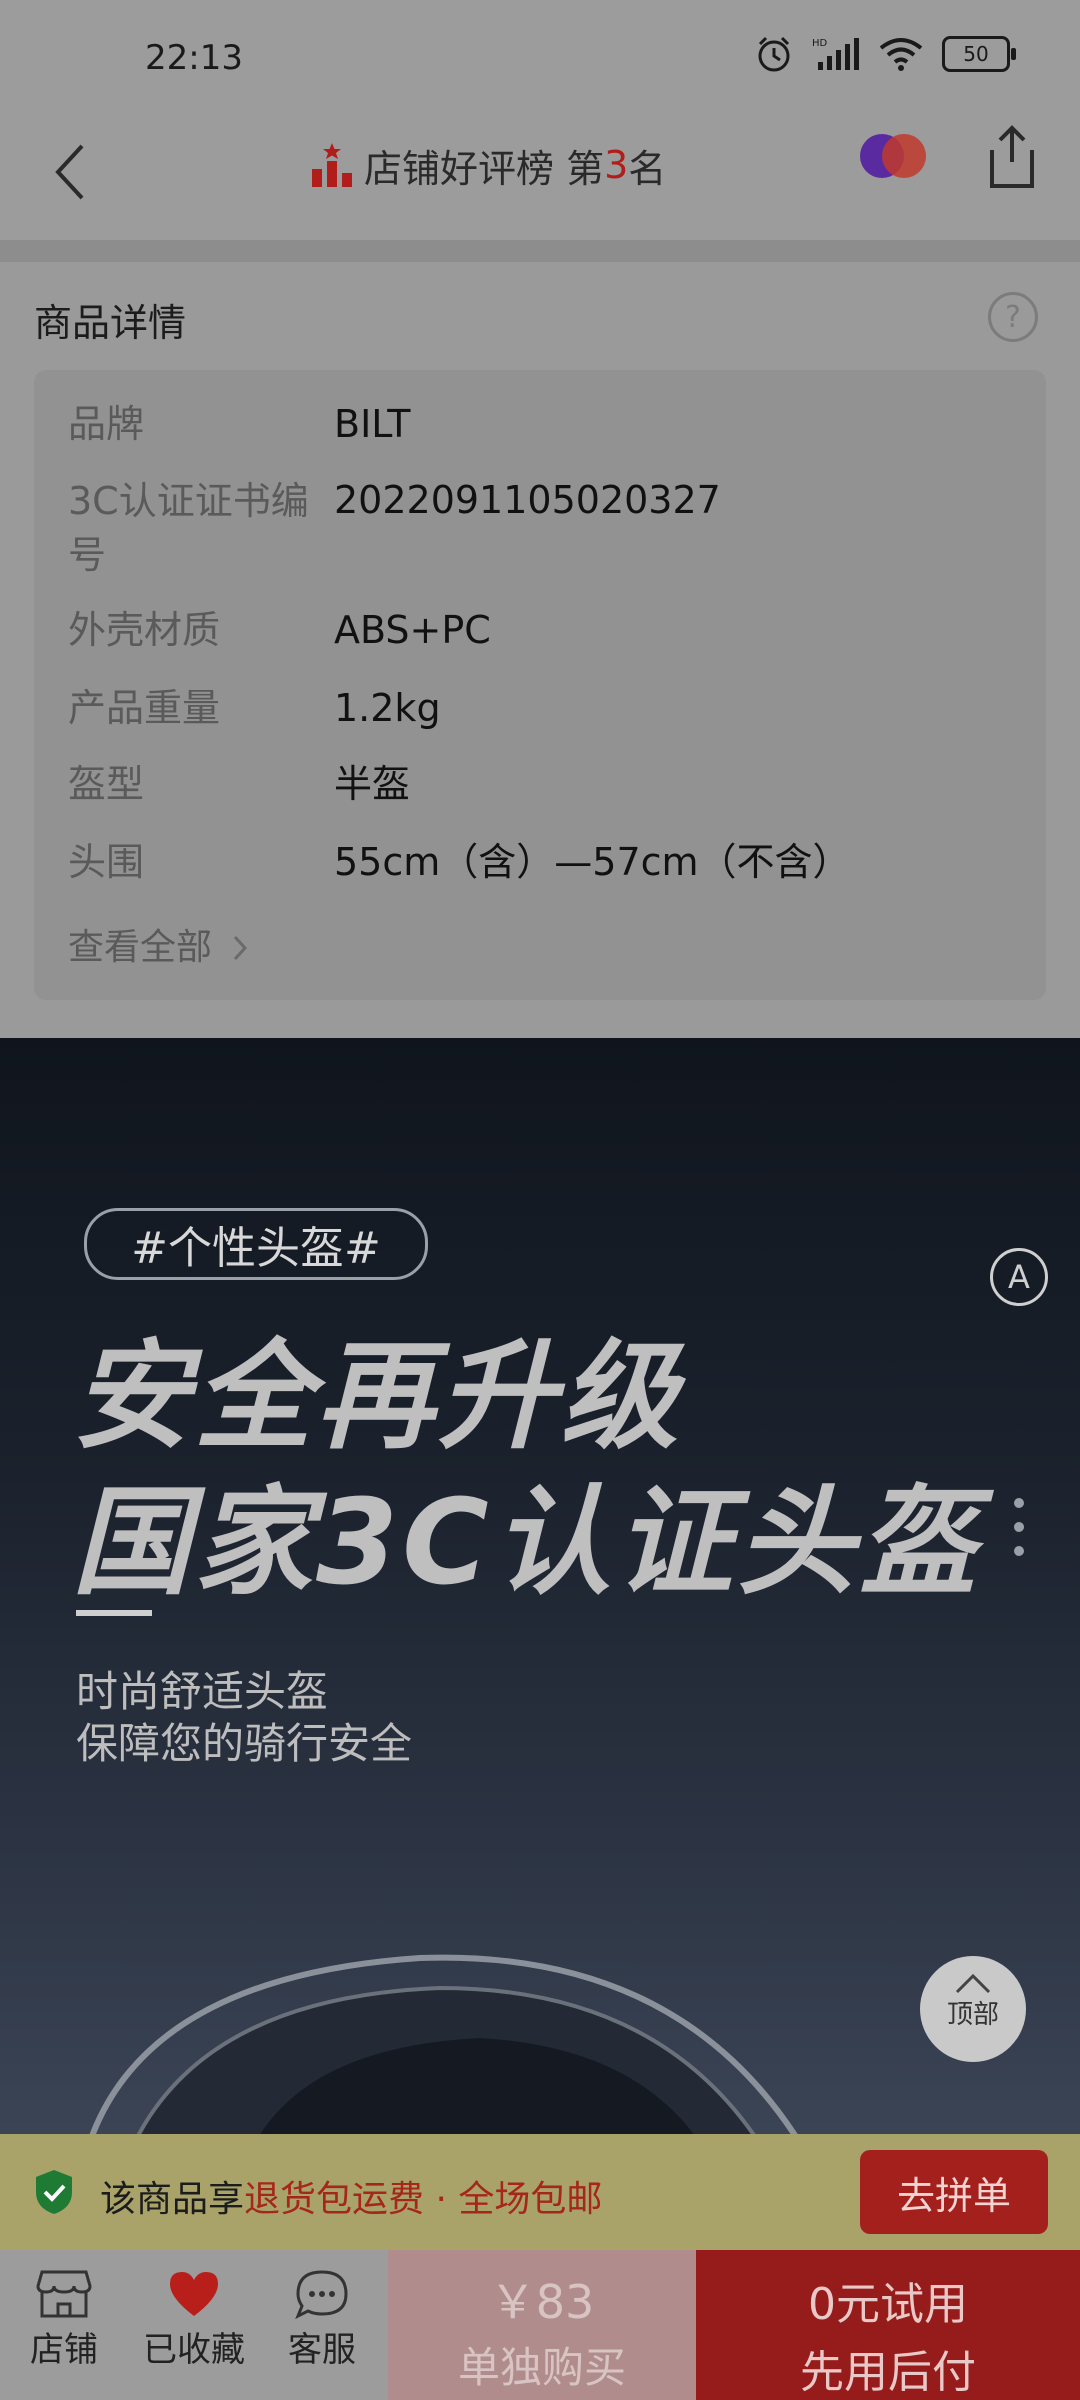 This screenshot has width=1080, height=2400. What do you see at coordinates (110, 323) in the screenshot?
I see `details-title: 商品详情` at bounding box center [110, 323].